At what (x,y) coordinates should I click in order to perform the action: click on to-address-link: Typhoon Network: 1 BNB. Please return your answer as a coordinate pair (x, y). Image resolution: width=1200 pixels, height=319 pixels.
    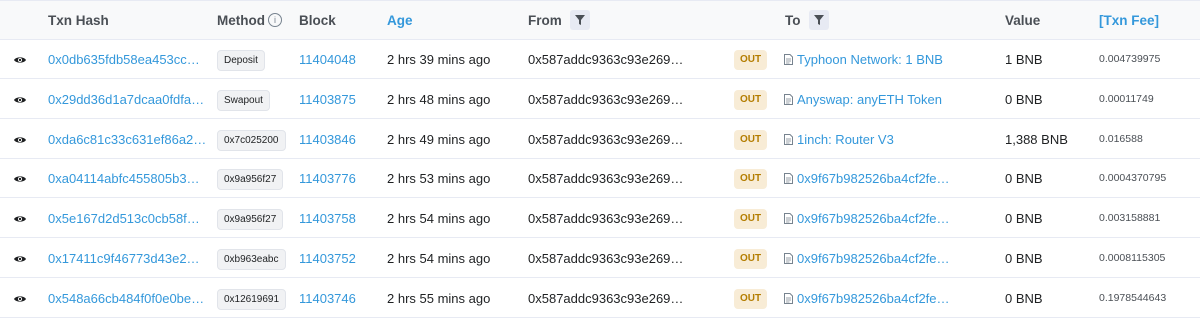
    Looking at the image, I should click on (870, 59).